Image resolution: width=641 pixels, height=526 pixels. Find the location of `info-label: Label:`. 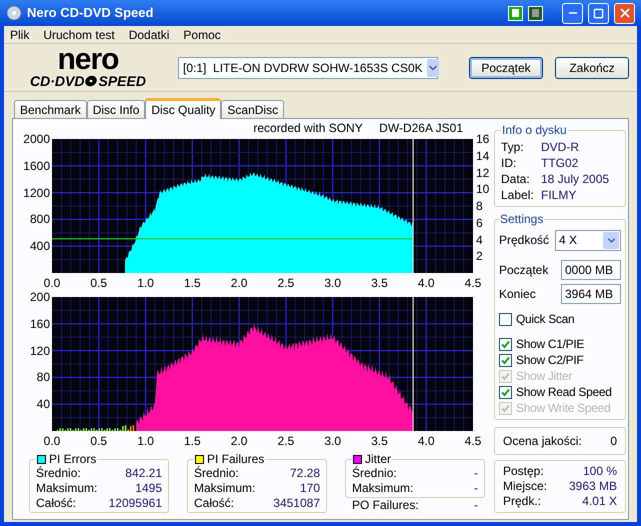

info-label: Label: is located at coordinates (518, 195).